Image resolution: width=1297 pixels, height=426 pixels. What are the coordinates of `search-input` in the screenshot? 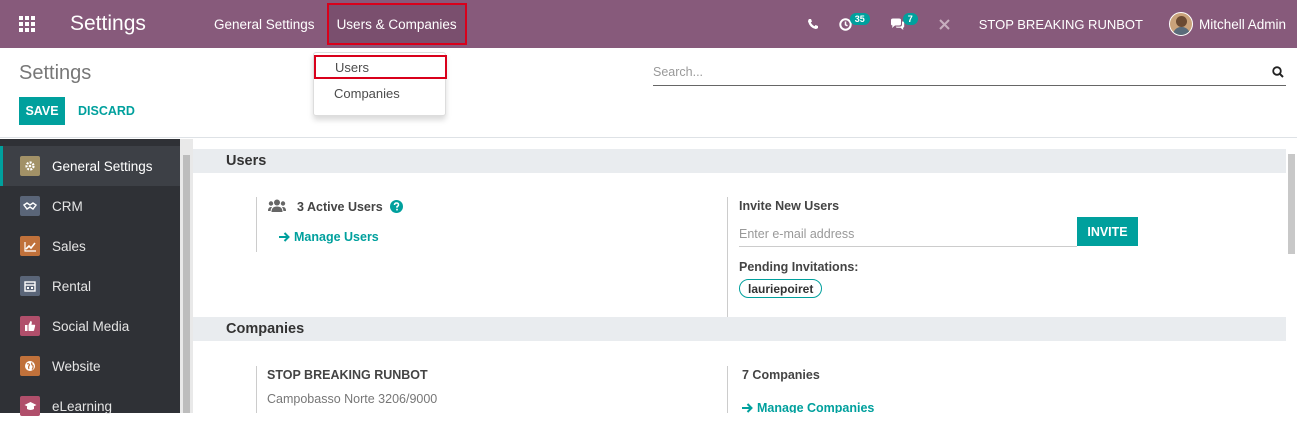 It's located at (953, 72).